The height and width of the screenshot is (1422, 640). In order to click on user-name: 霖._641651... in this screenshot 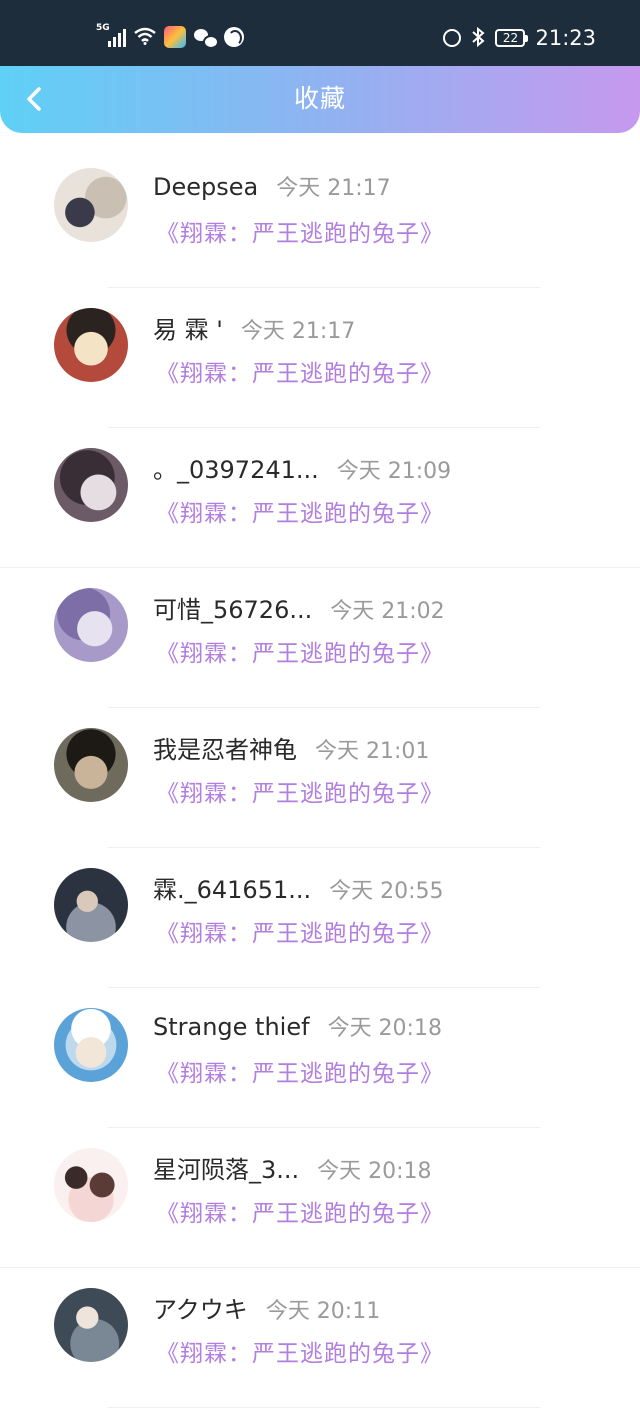, I will do `click(232, 887)`.